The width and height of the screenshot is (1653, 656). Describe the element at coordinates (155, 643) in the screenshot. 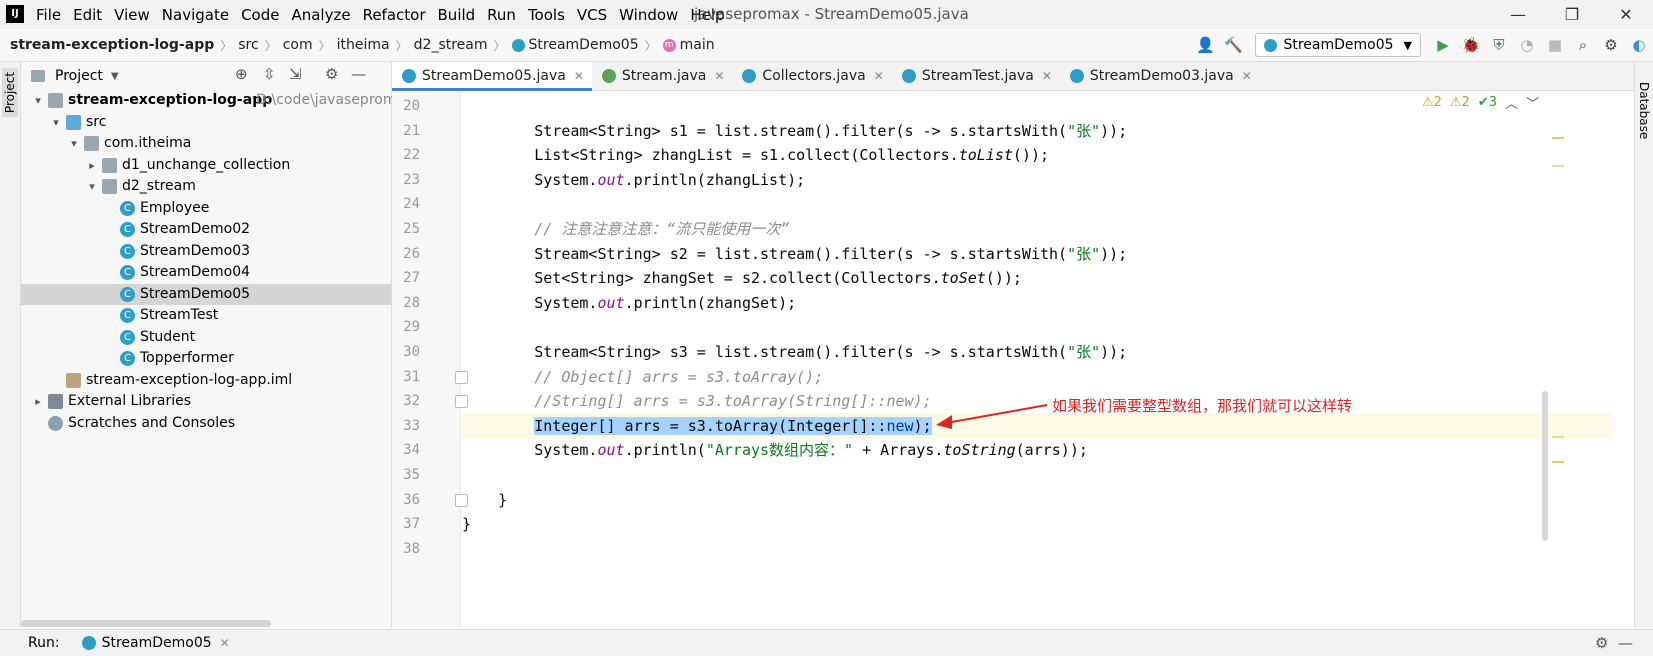

I see `run-tab: StreamDemo05 ✕` at that location.